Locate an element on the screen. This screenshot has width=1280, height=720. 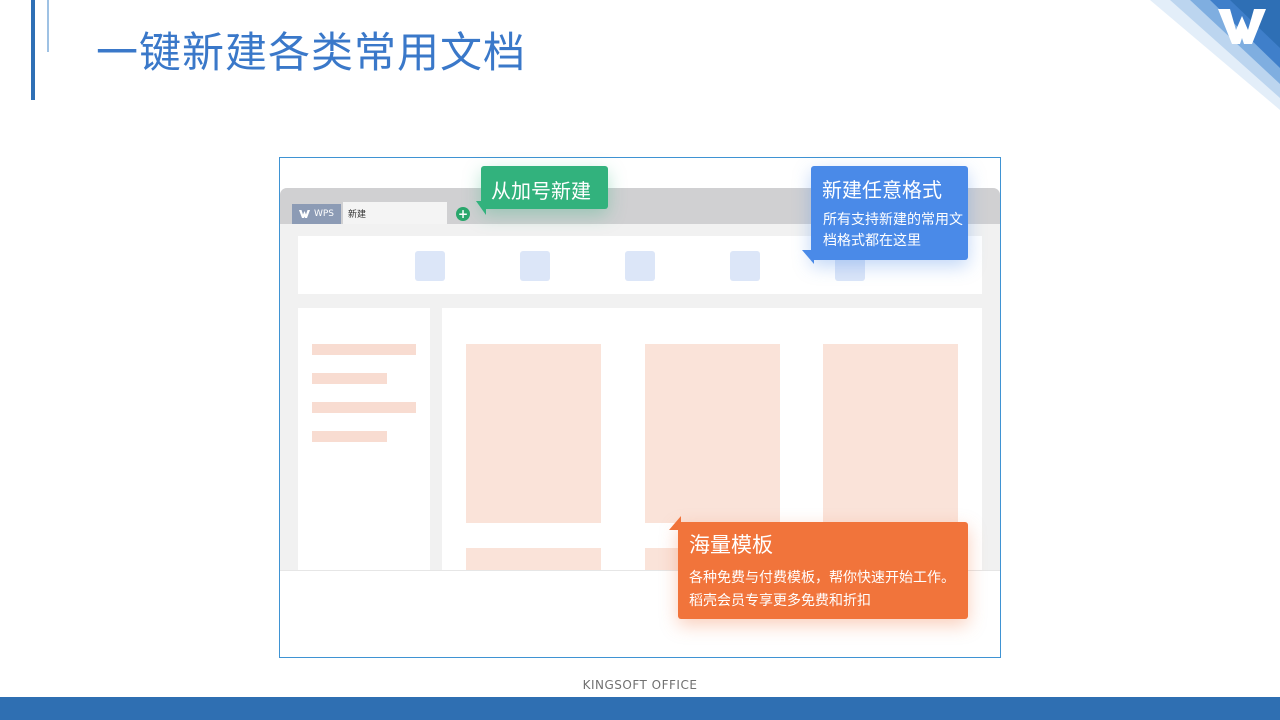
templates-callout-desc: 各种免费与付费模板，帮你快速开始工作。稻壳会员专享更多免费和折扣 is located at coordinates (822, 589).